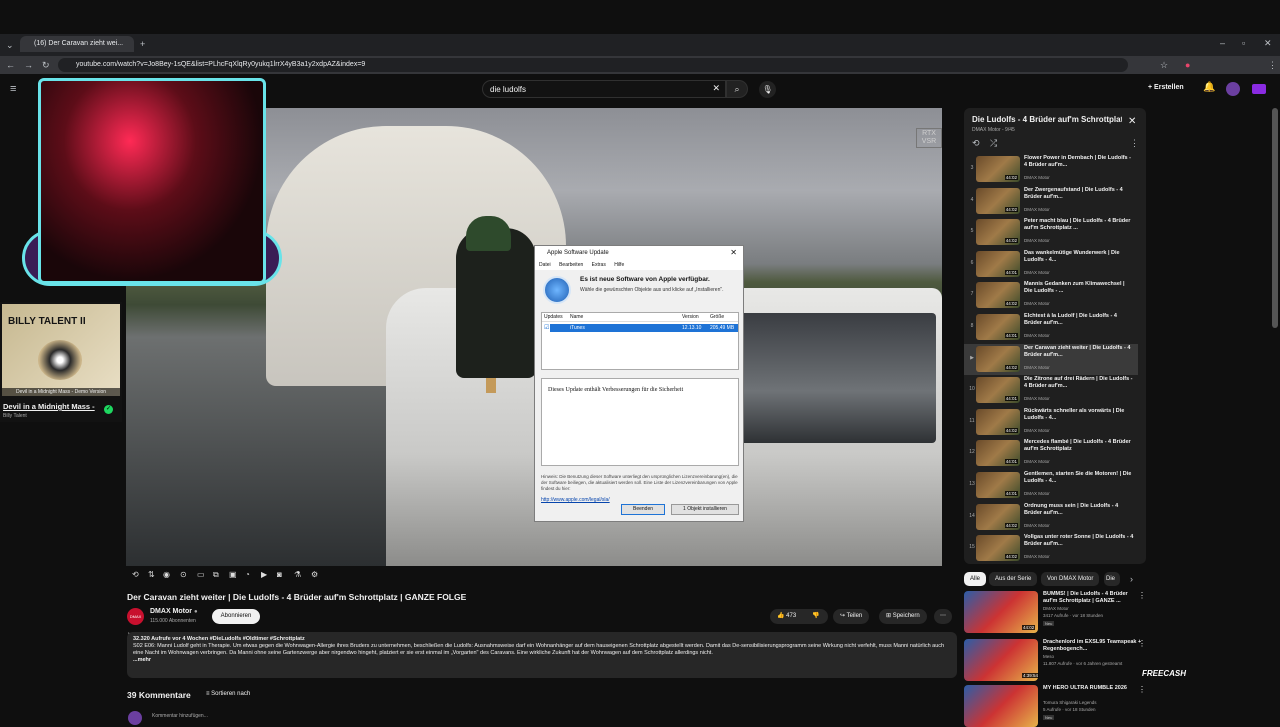 The image size is (1280, 727). I want to click on save-button: ⊞ Speichern, so click(903, 616).